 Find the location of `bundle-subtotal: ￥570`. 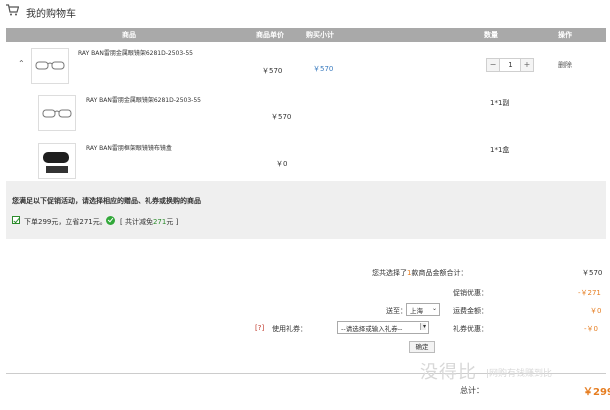

bundle-subtotal: ￥570 is located at coordinates (323, 69).